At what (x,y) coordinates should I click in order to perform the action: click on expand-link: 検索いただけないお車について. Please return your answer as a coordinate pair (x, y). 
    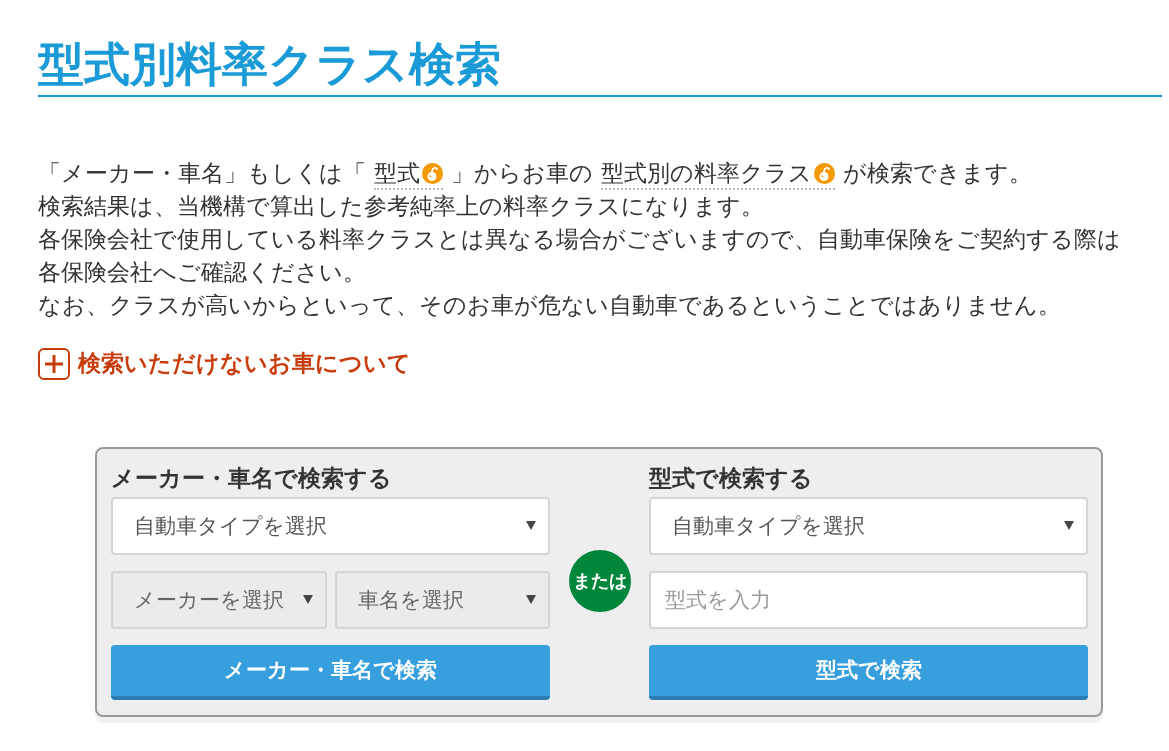
    Looking at the image, I should click on (224, 363).